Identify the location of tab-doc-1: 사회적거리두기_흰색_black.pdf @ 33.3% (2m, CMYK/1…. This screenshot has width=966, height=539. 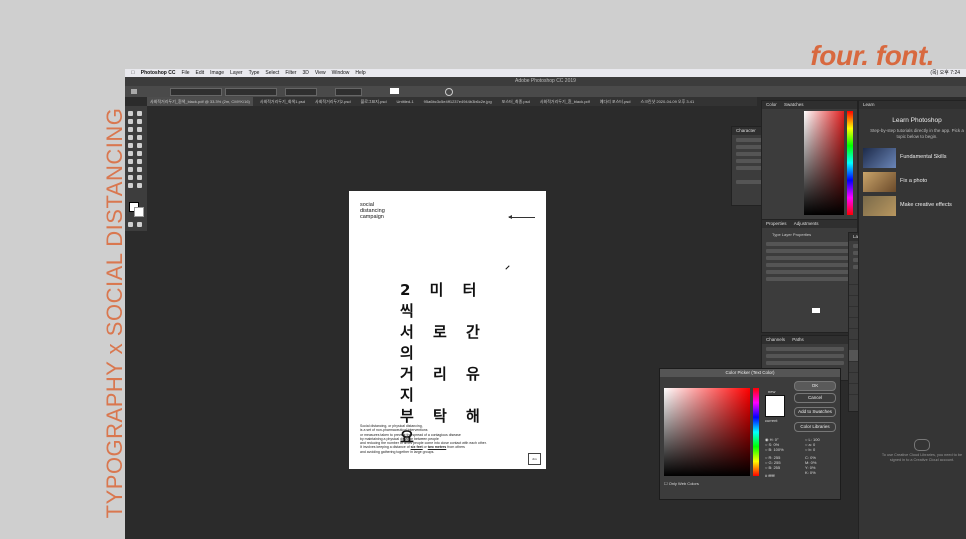
(200, 101).